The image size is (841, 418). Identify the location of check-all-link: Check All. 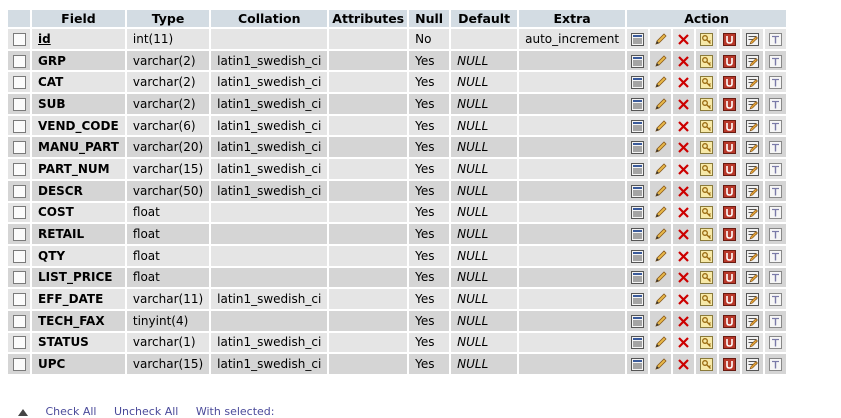
(71, 411).